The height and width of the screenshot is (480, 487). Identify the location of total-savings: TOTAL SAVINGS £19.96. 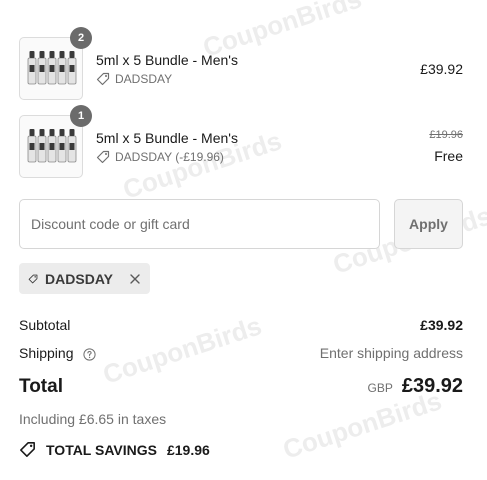
(114, 449).